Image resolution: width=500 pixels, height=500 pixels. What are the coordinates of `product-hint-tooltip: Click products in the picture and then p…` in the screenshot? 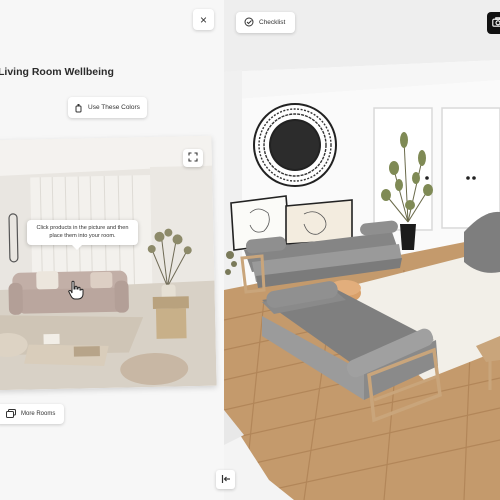 It's located at (82, 235).